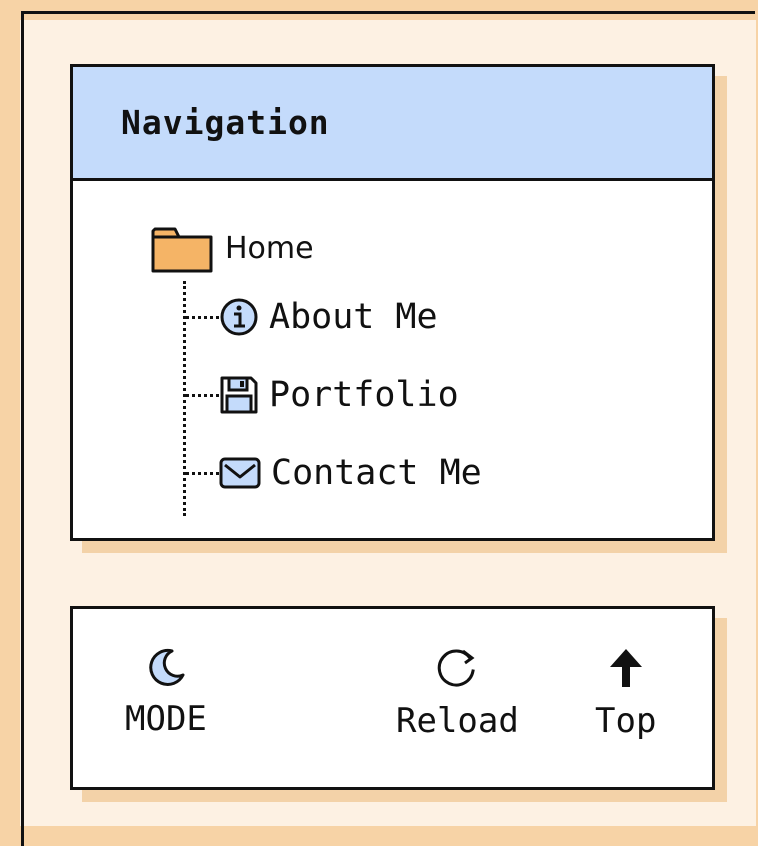  What do you see at coordinates (626, 721) in the screenshot?
I see `top-label: Top` at bounding box center [626, 721].